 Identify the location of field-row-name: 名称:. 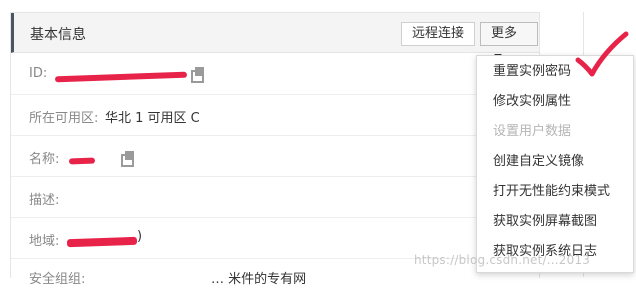
(275, 156).